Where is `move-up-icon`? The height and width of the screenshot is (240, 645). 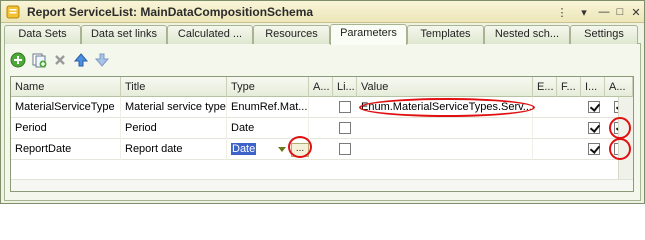 move-up-icon is located at coordinates (81, 60).